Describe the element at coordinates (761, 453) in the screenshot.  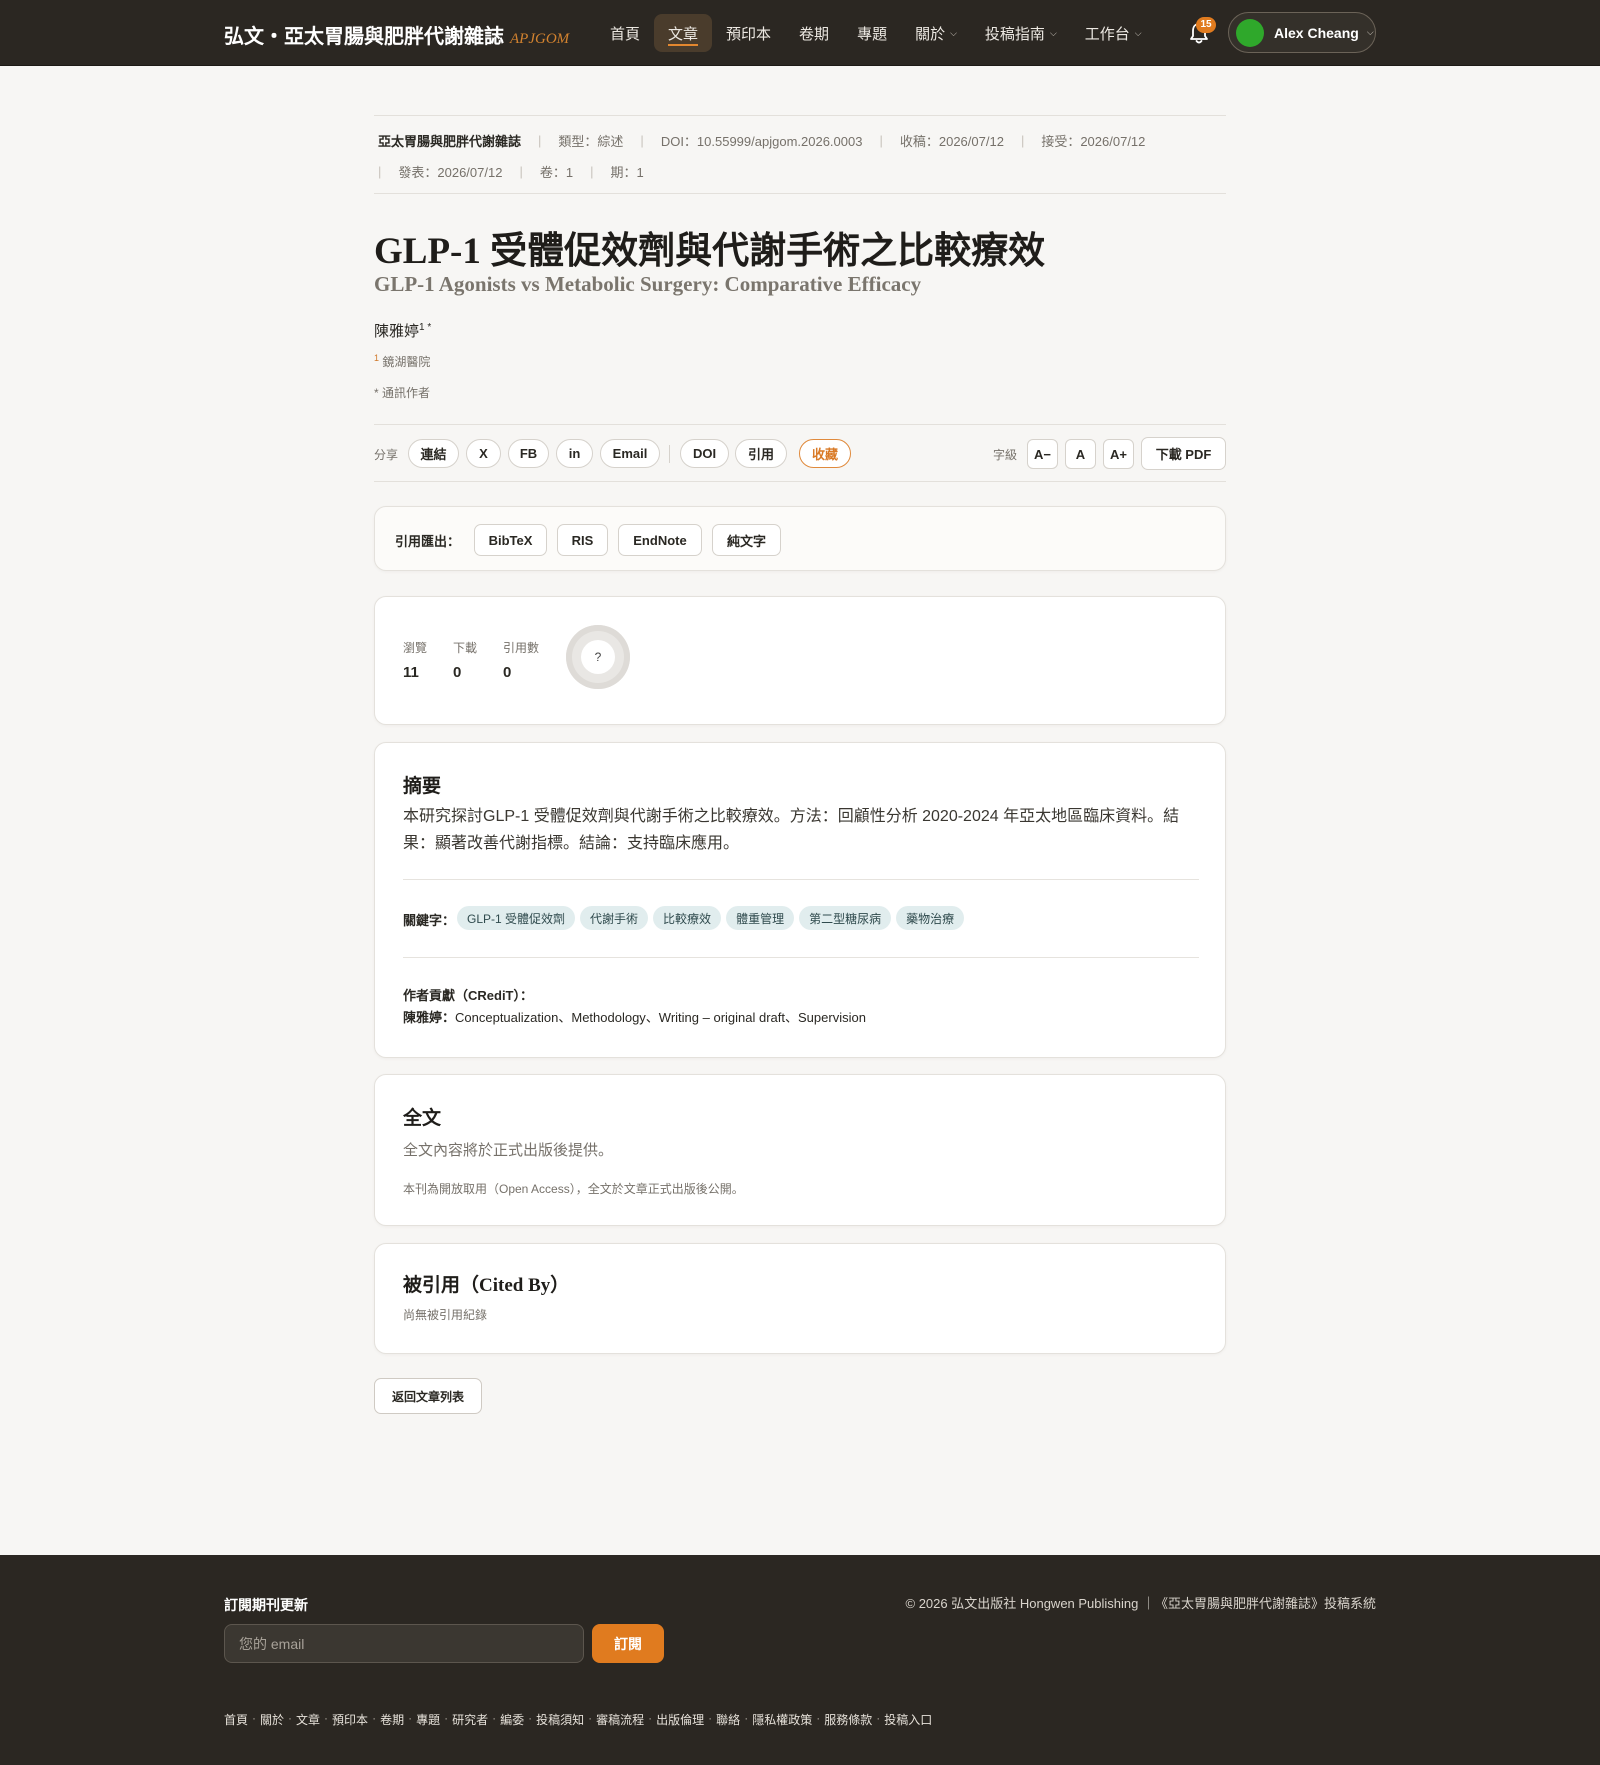
I see `cite-button: 引用` at that location.